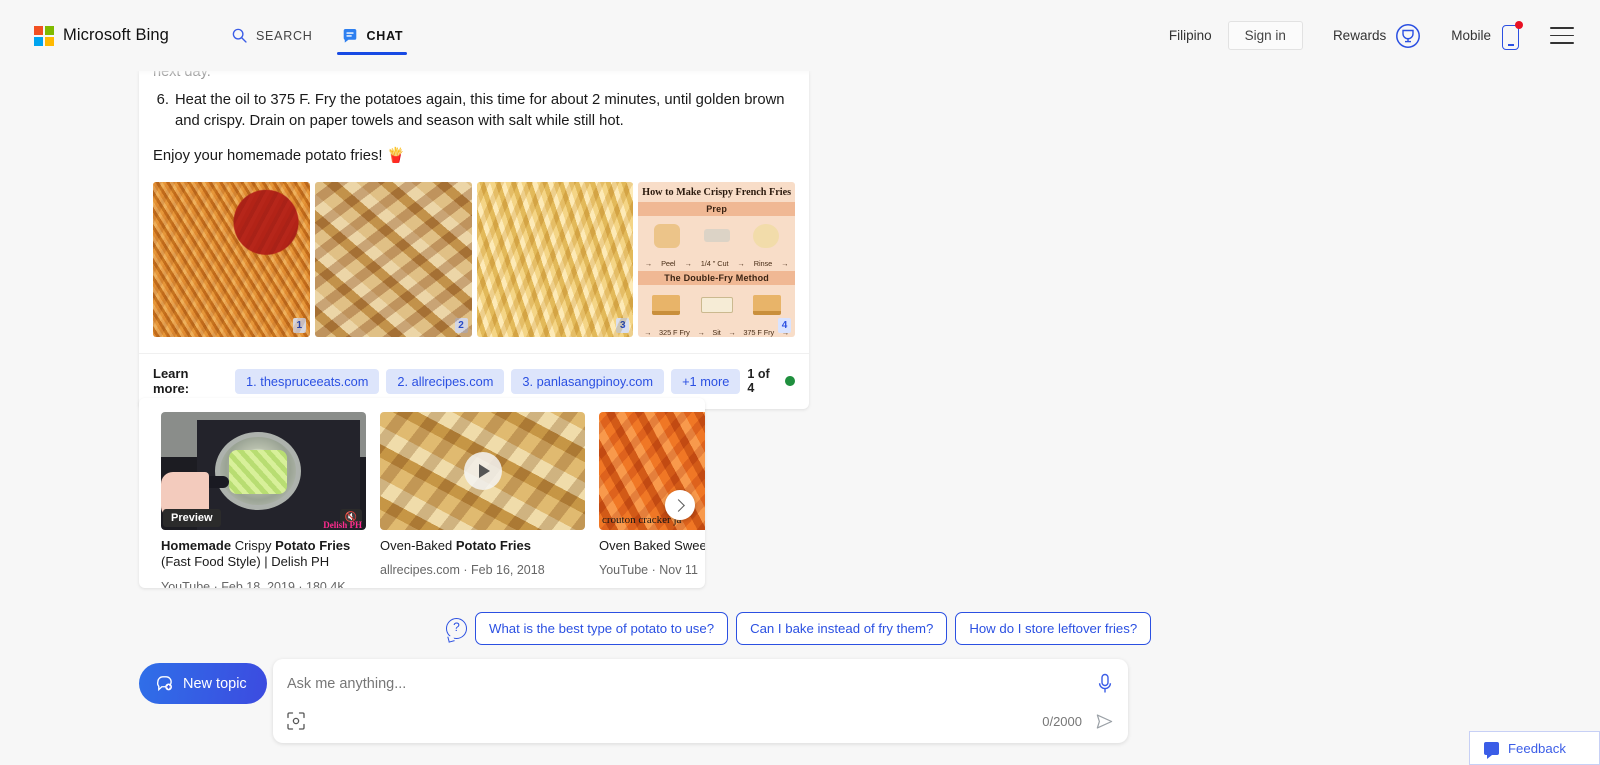 This screenshot has width=1600, height=765. I want to click on fry-step-1: 325 F Fry, so click(674, 332).